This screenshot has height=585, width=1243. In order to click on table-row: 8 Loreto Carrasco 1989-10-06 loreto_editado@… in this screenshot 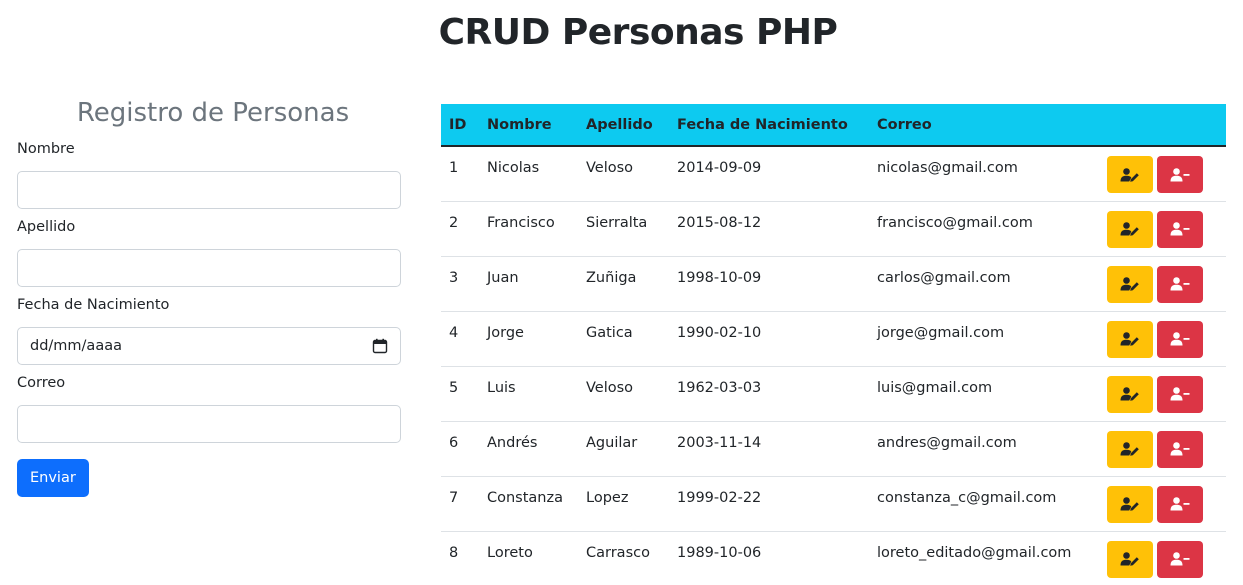, I will do `click(833, 558)`.